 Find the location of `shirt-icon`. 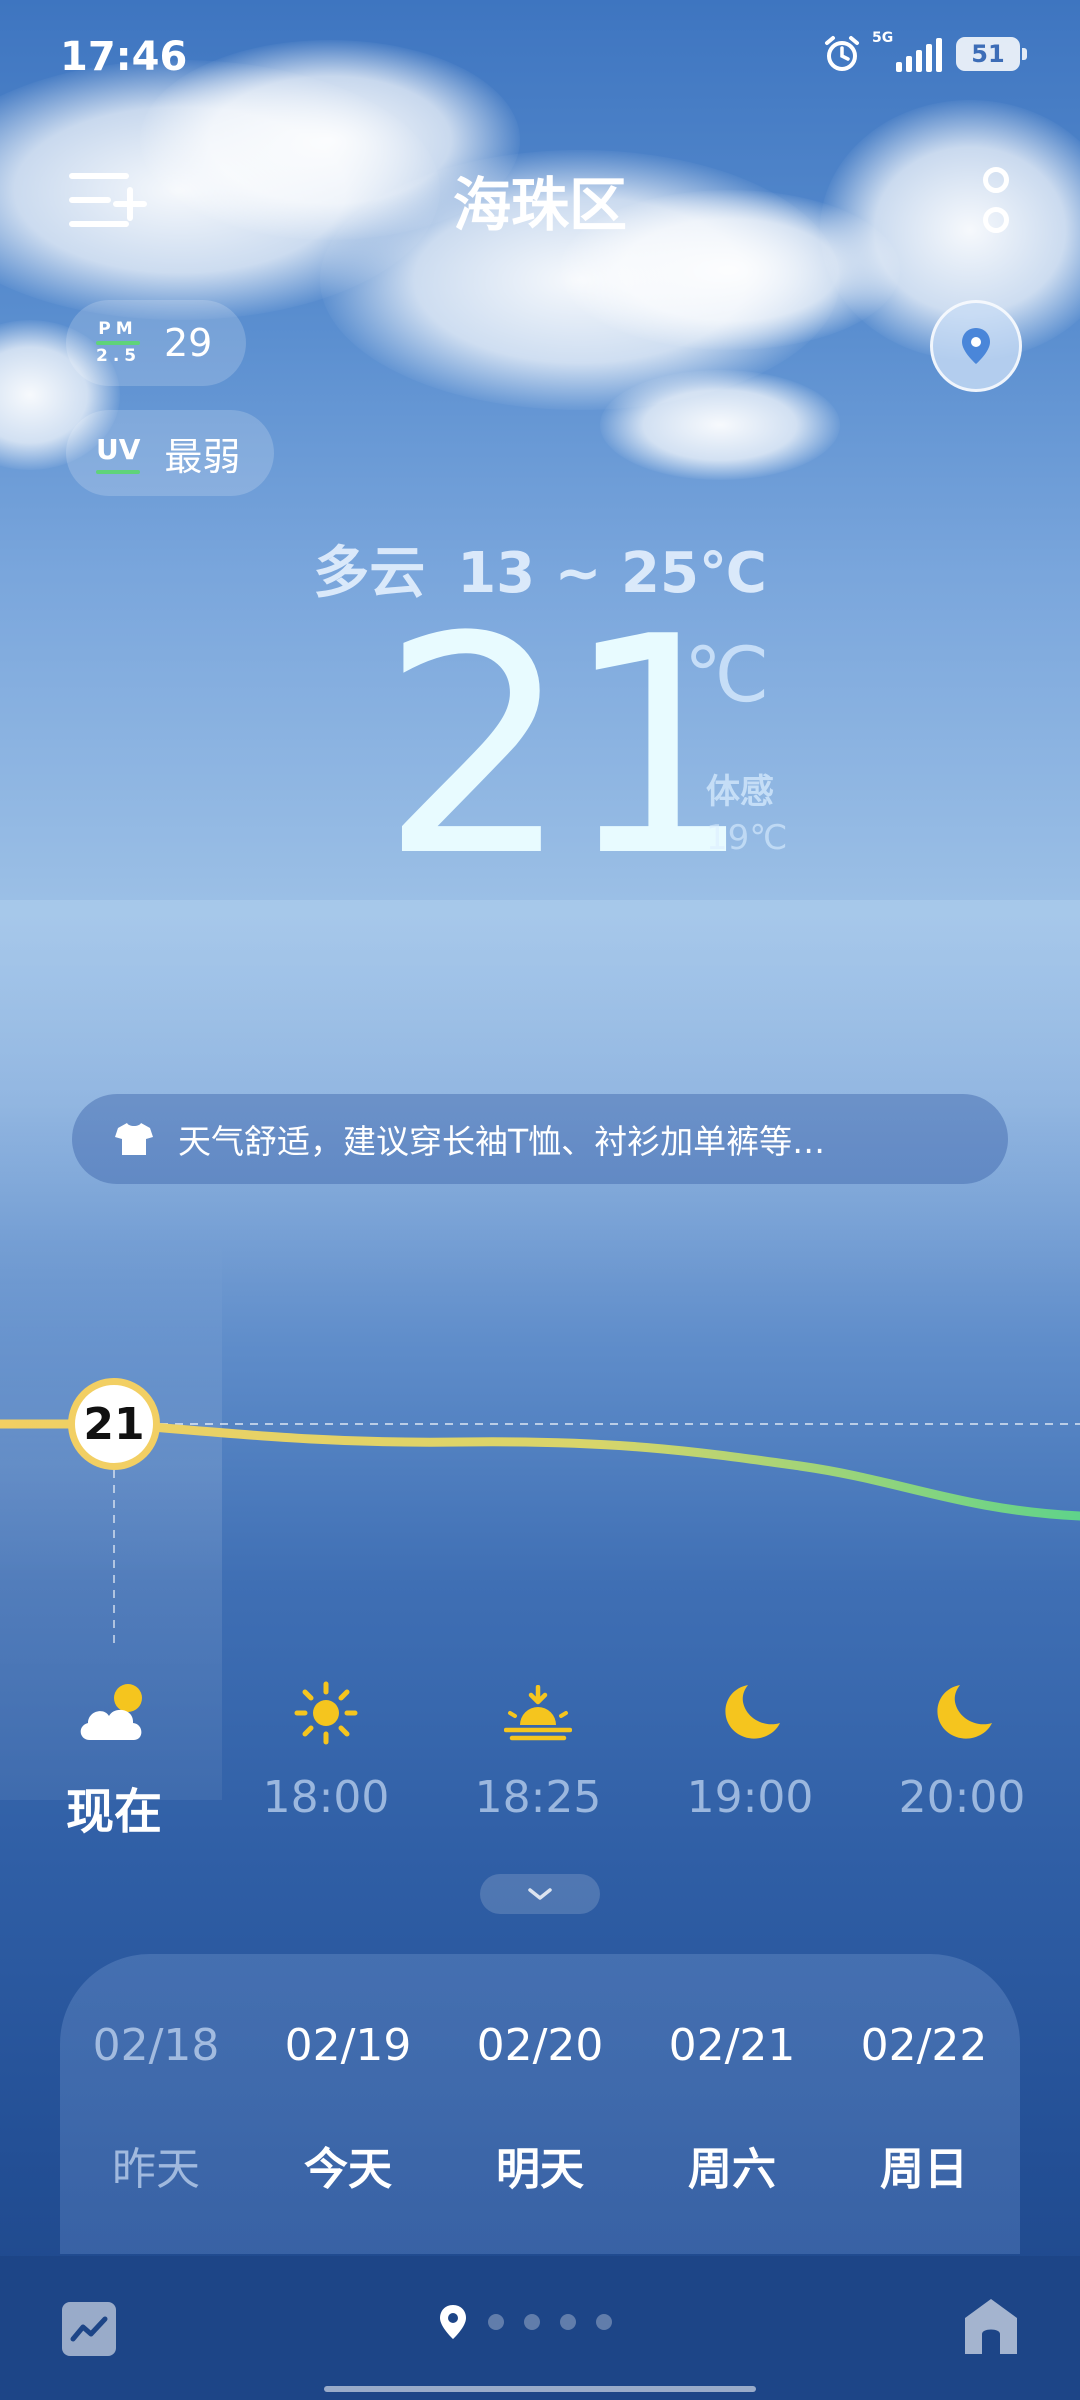

shirt-icon is located at coordinates (134, 1139).